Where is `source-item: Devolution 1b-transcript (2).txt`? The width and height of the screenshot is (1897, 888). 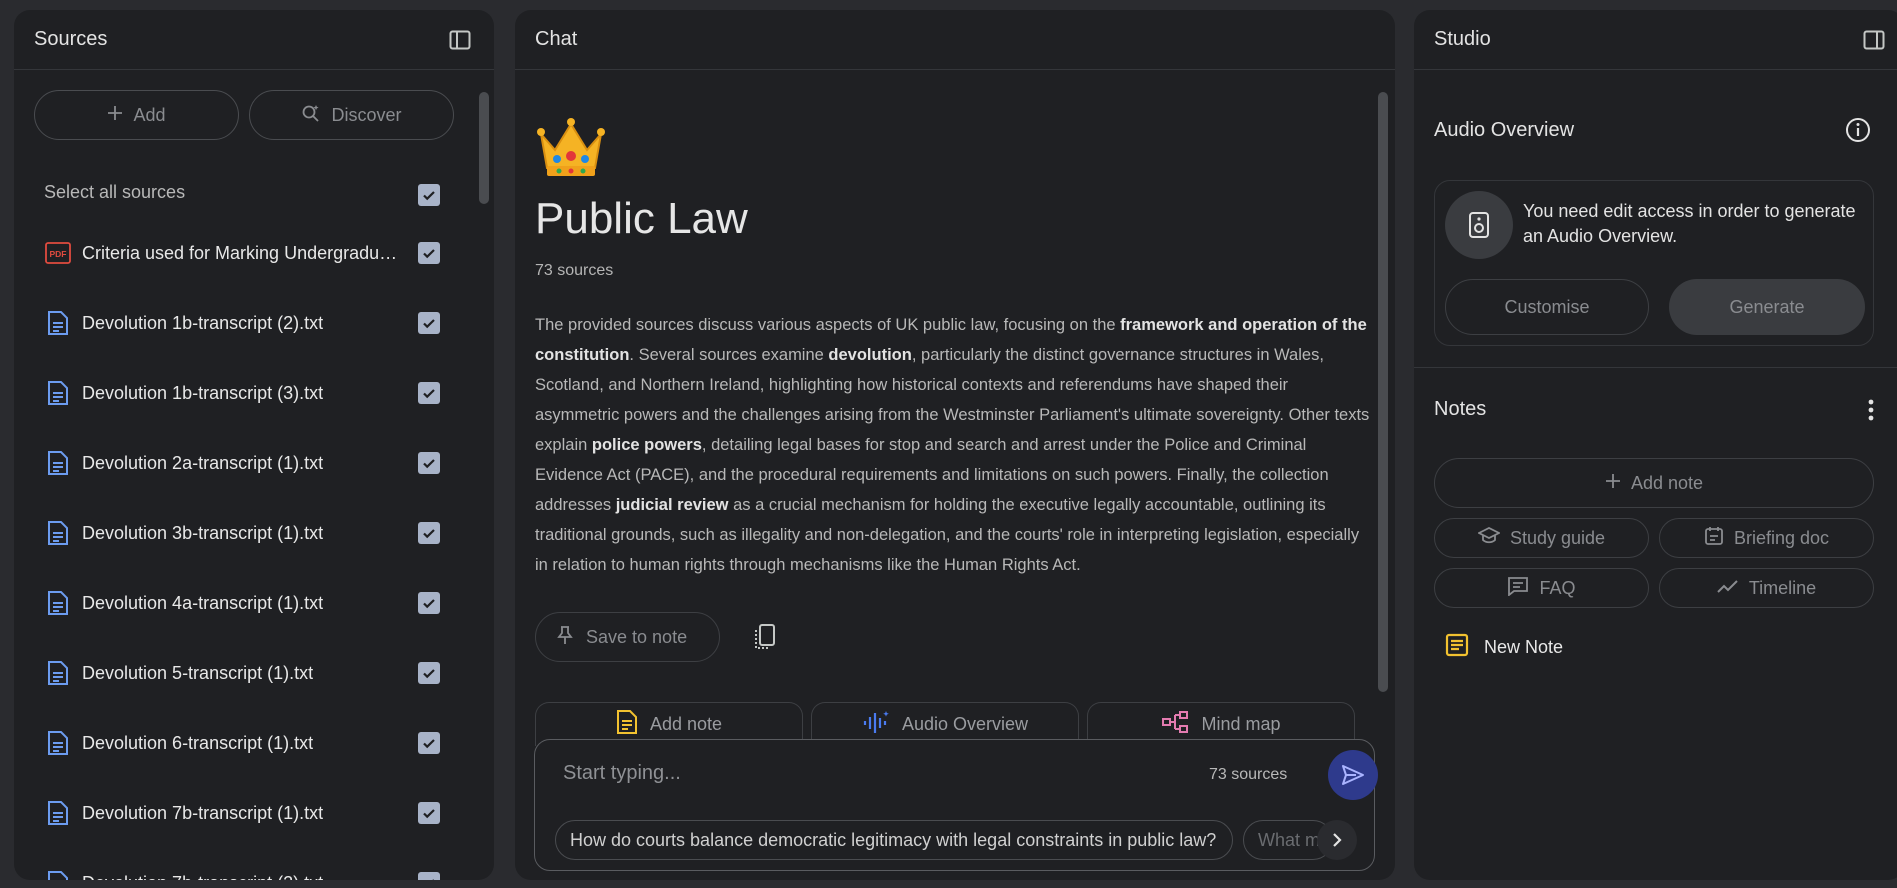
source-item: Devolution 1b-transcript (2).txt is located at coordinates (239, 323).